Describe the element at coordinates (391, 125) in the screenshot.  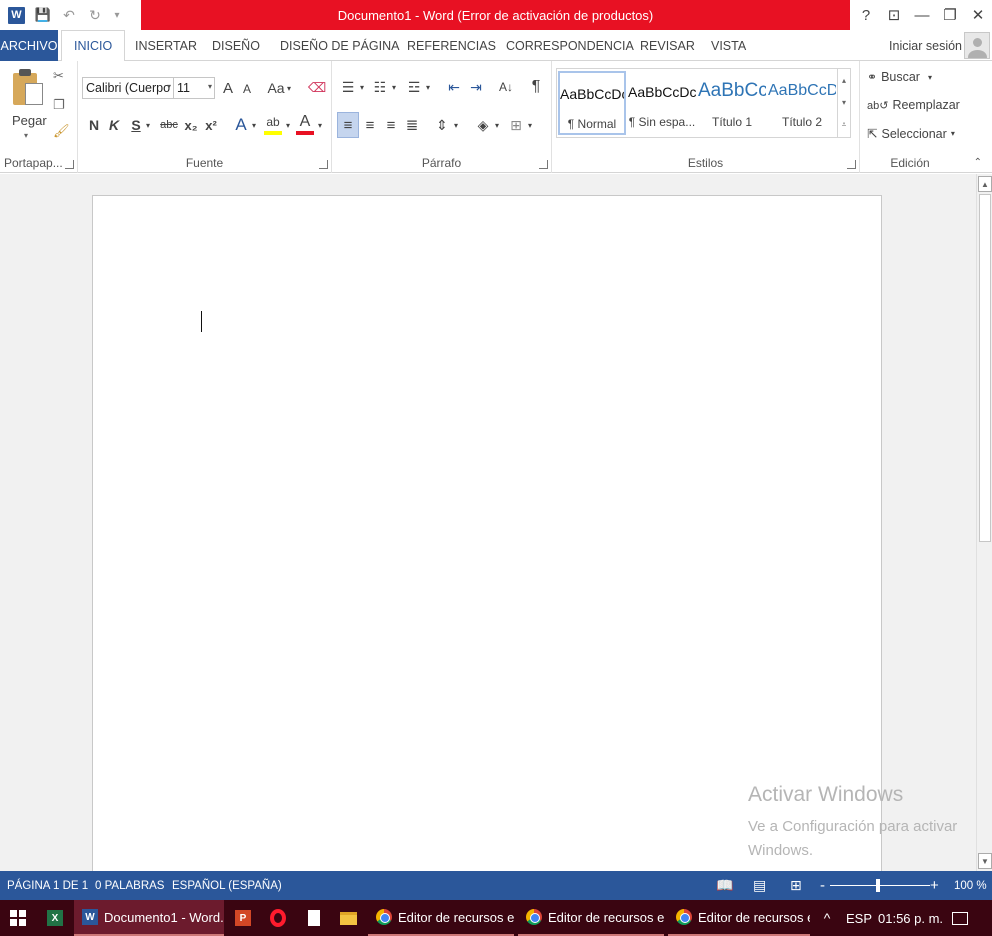
I see `align-right-icon: ≡` at that location.